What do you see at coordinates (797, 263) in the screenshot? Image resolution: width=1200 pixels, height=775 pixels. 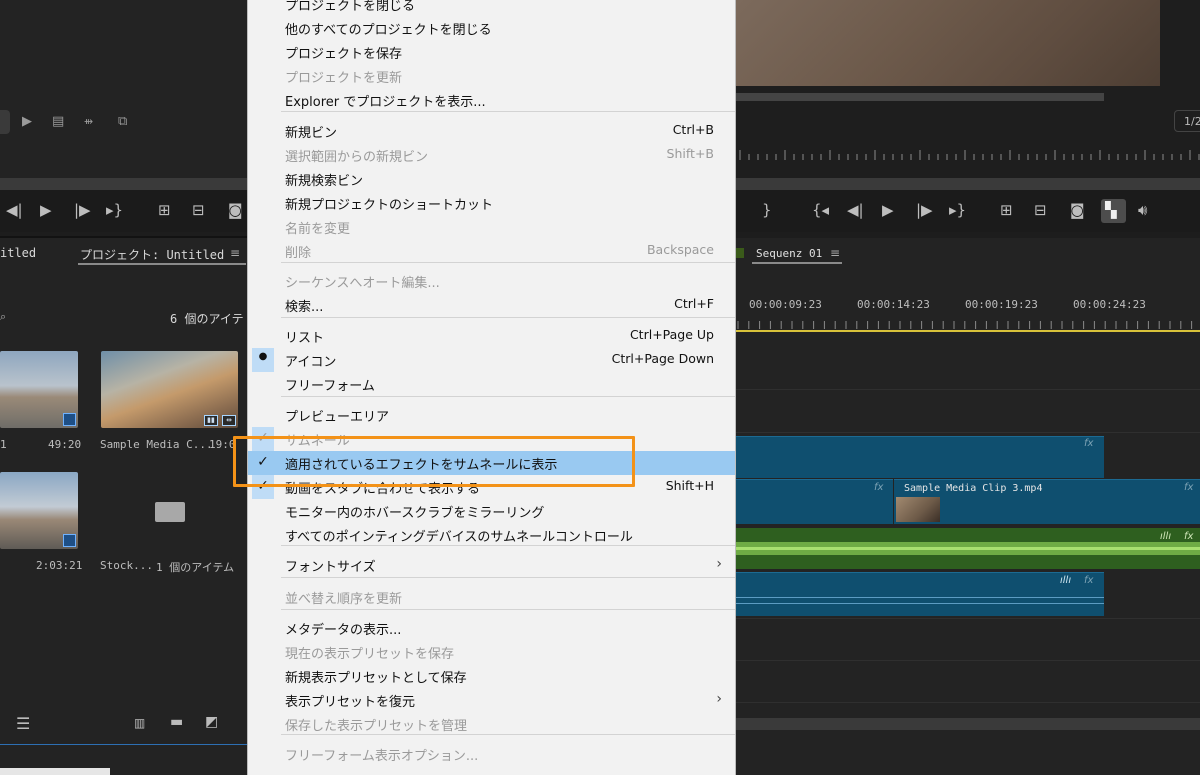 I see `tab-sequence-underline` at bounding box center [797, 263].